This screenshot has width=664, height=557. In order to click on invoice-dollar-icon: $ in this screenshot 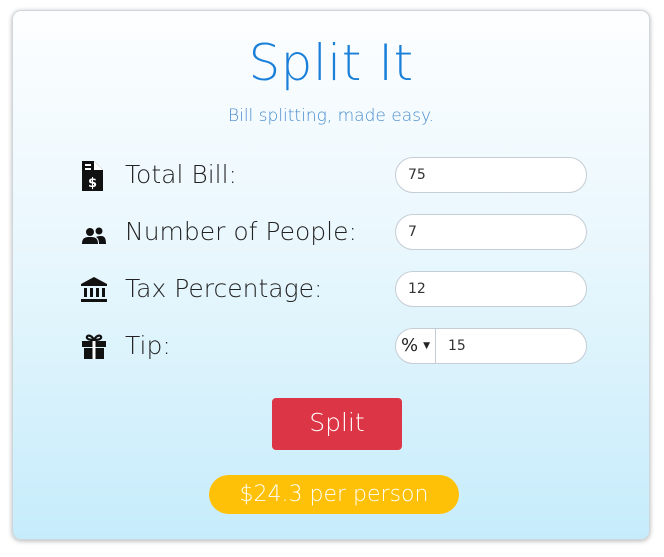, I will do `click(94, 176)`.